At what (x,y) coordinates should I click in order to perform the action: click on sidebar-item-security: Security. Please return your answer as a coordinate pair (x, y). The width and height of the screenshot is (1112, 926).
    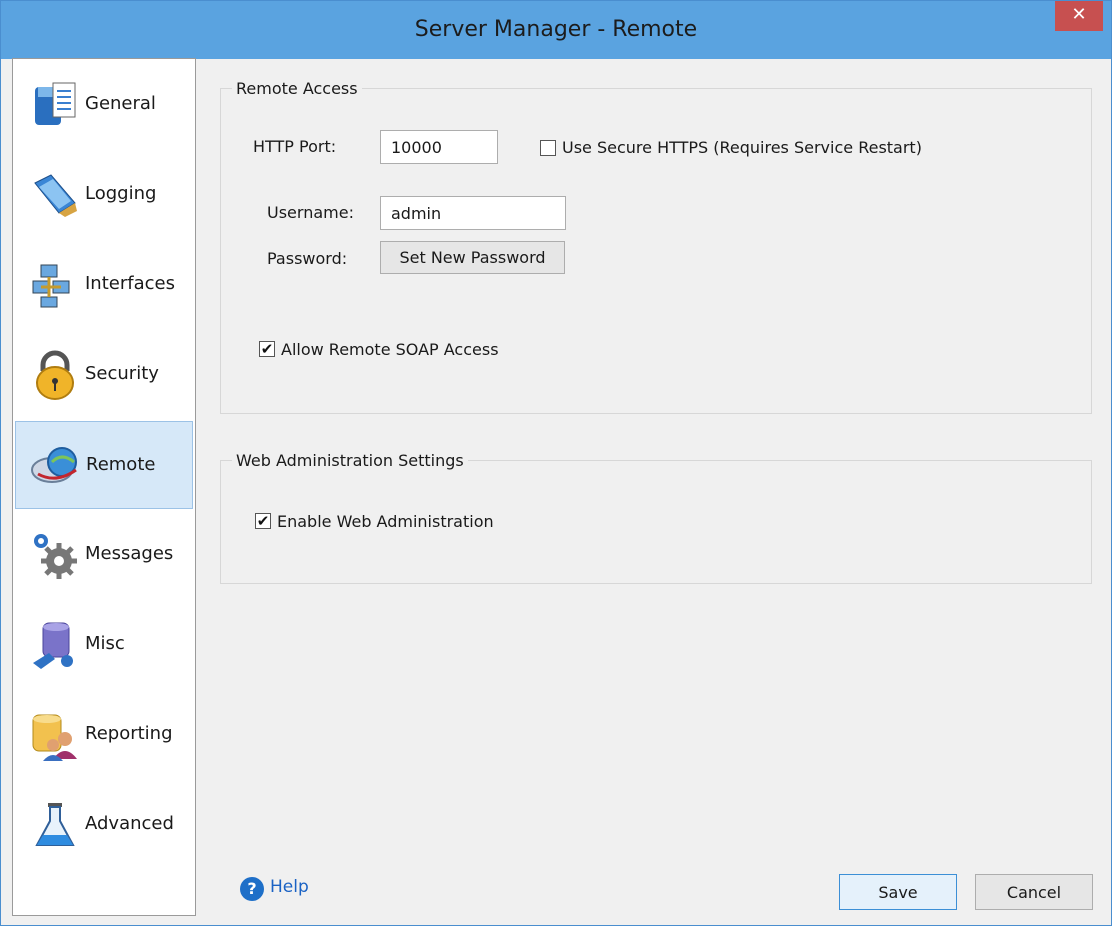
    Looking at the image, I should click on (104, 375).